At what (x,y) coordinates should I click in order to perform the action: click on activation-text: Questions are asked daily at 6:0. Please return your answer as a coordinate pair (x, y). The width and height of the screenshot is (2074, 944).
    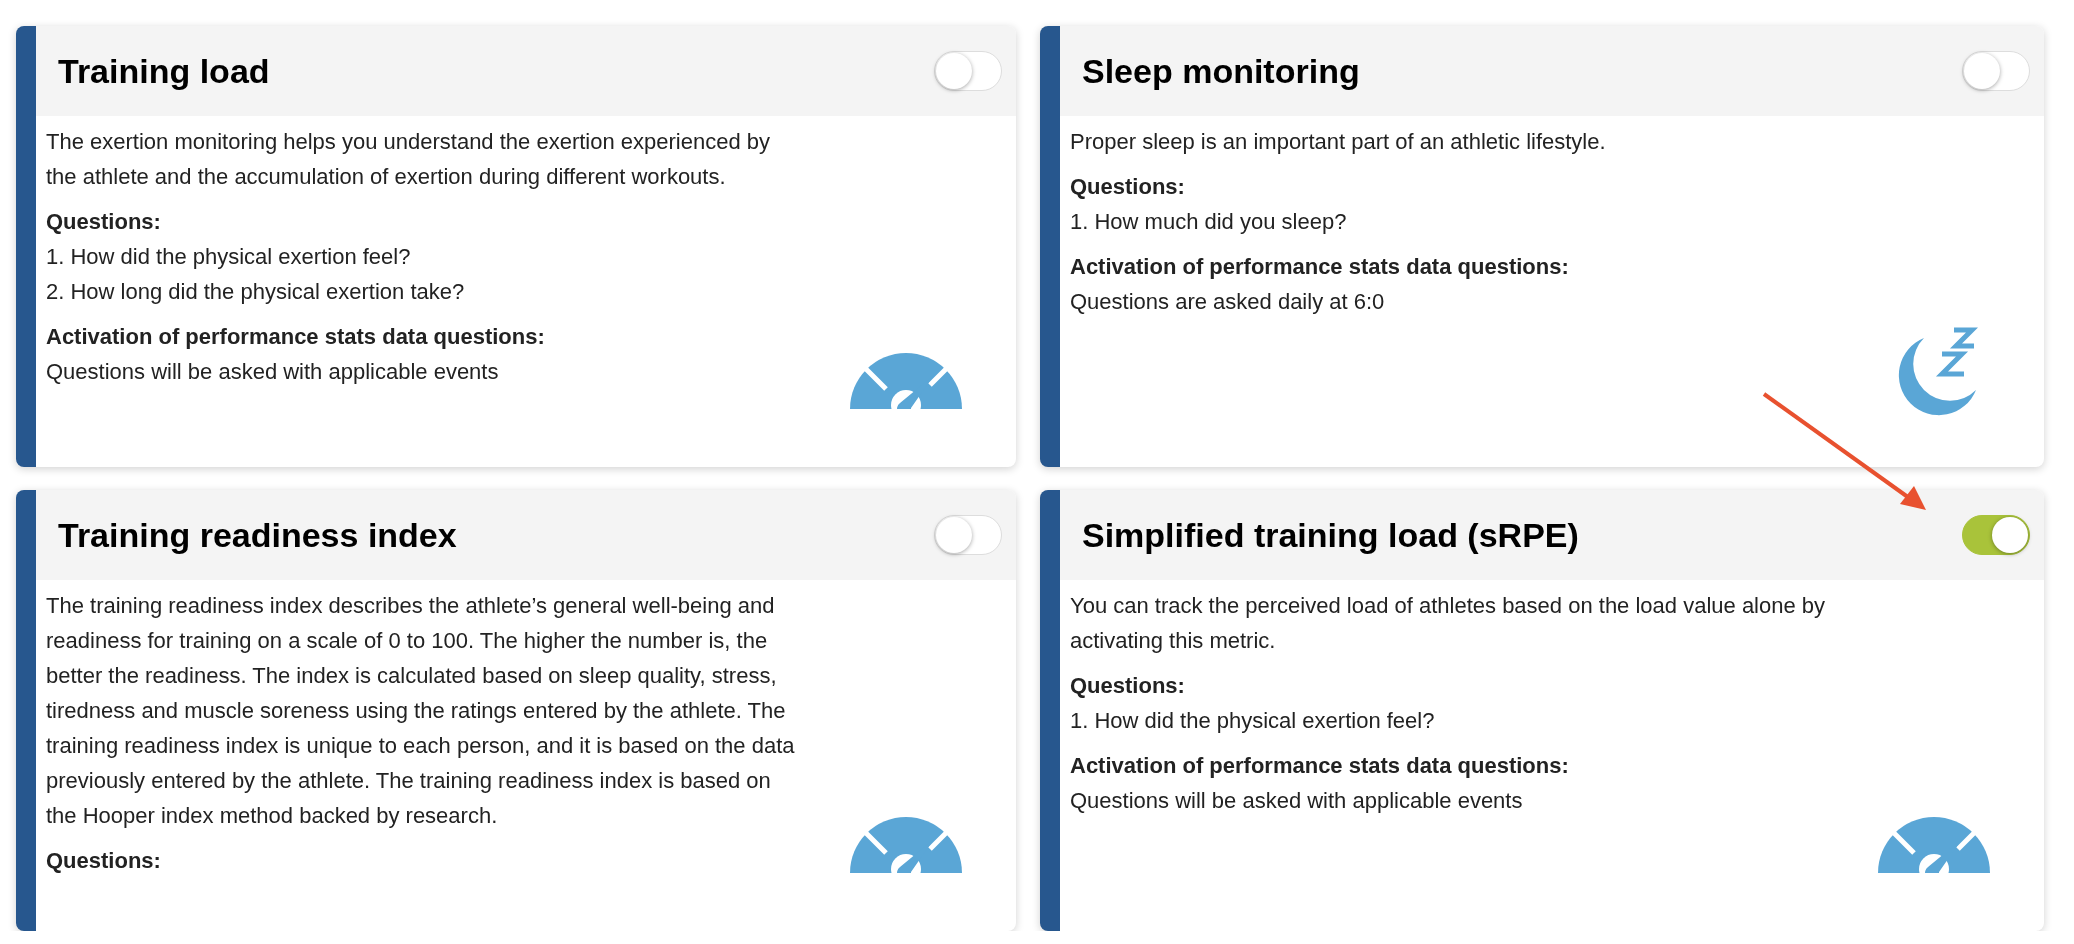
    Looking at the image, I should click on (1228, 302).